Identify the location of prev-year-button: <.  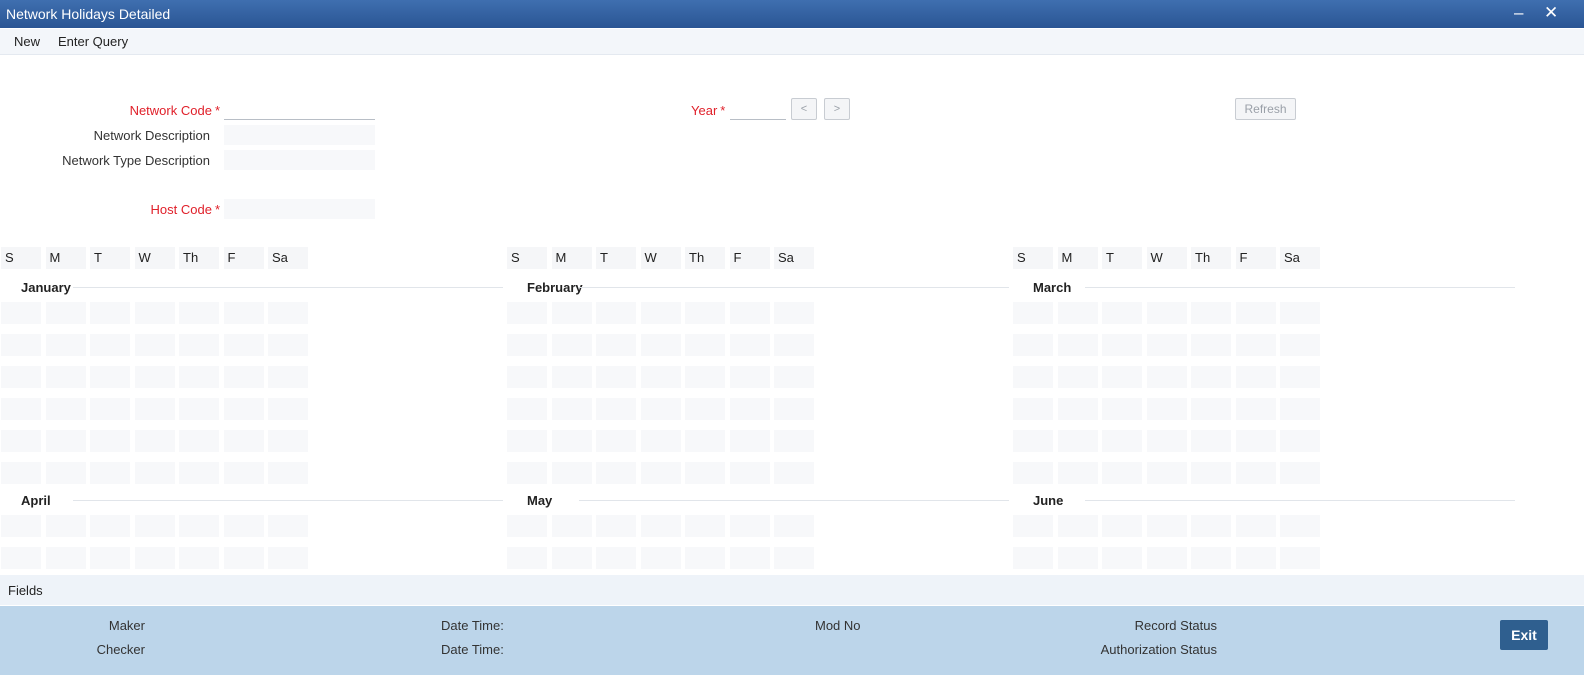
(804, 109).